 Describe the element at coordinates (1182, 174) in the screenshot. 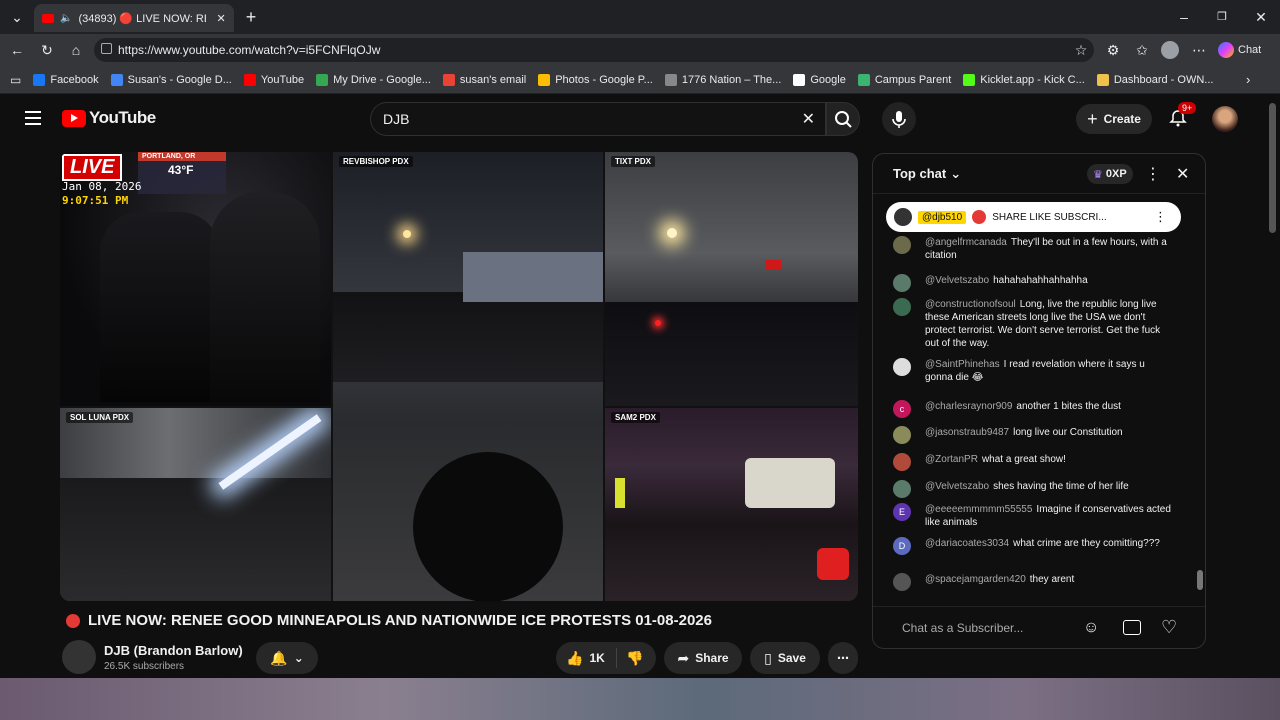

I see `close-chat-icon: ✕` at that location.